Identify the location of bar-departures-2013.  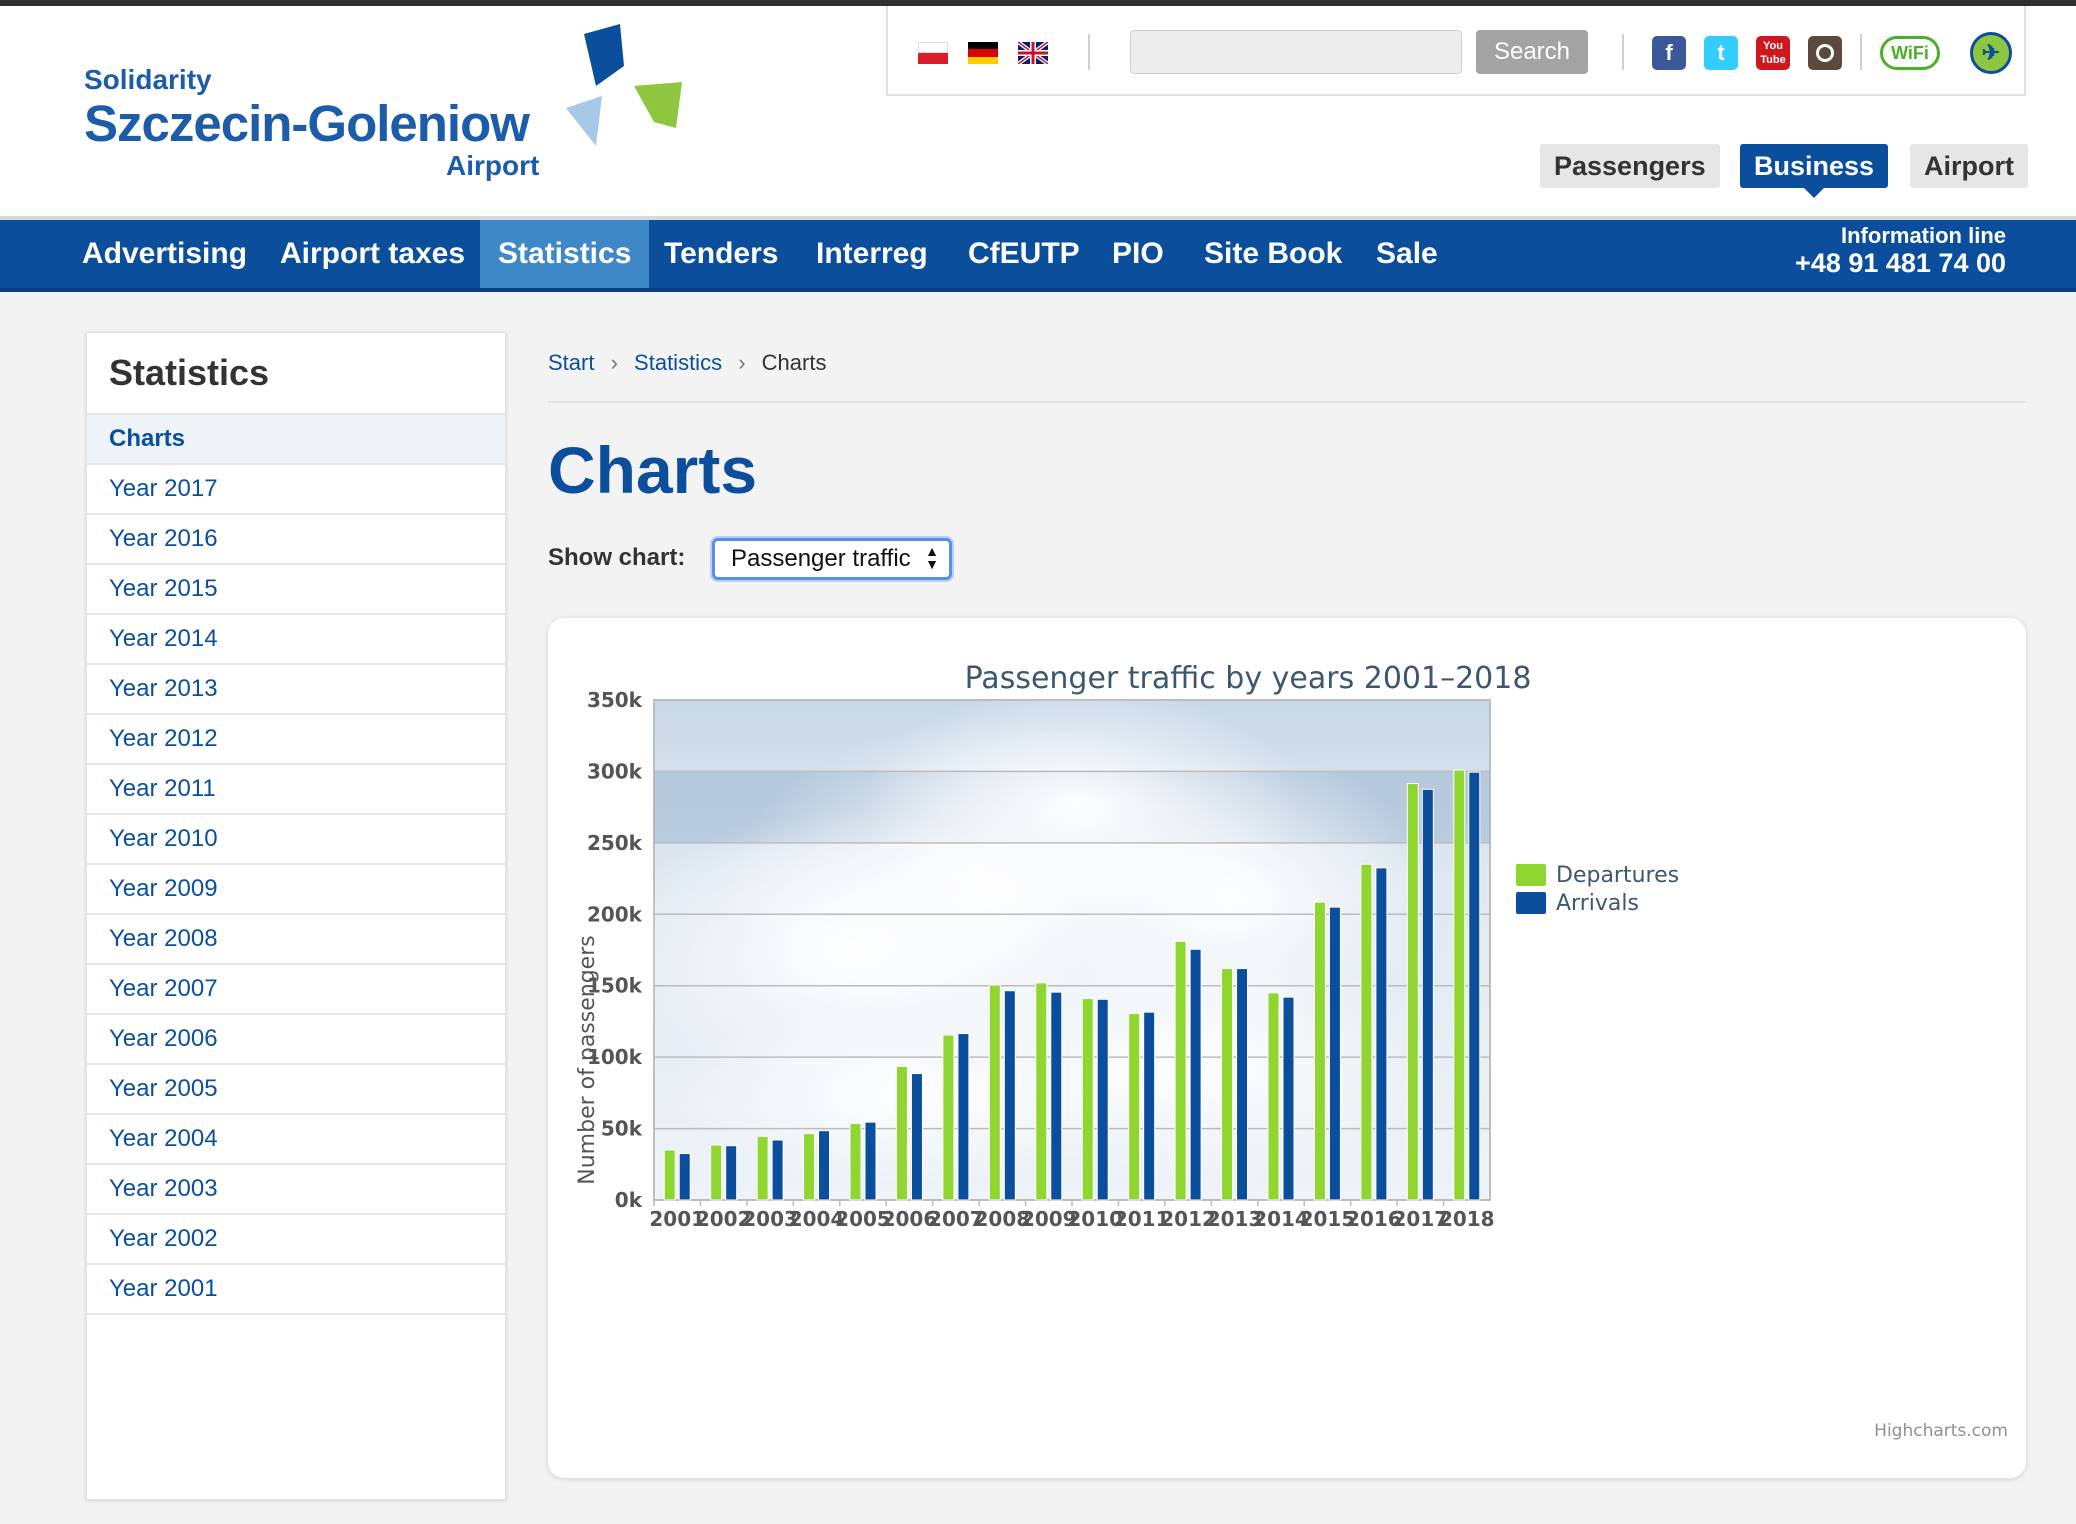
(1227, 1084).